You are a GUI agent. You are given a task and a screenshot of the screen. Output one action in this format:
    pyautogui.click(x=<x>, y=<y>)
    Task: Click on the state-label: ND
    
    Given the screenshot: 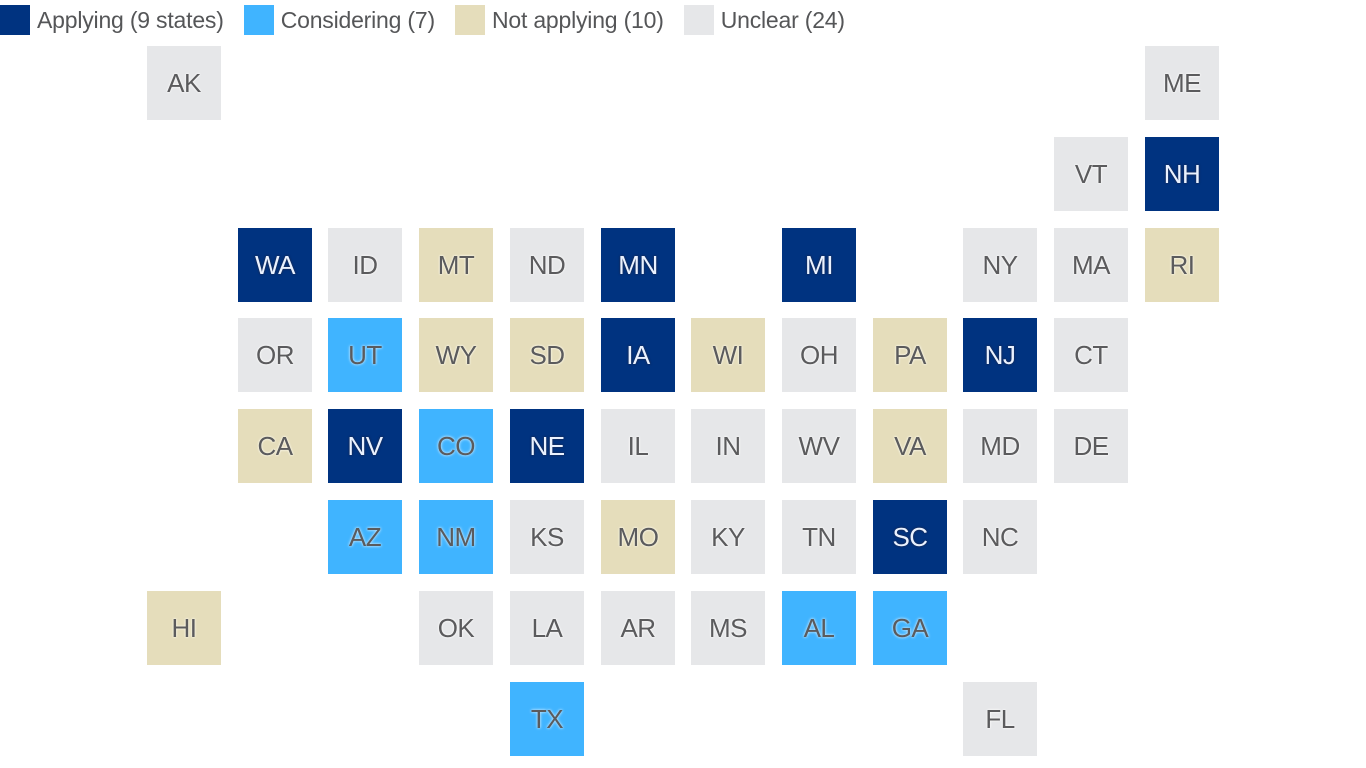 What is the action you would take?
    pyautogui.click(x=547, y=264)
    